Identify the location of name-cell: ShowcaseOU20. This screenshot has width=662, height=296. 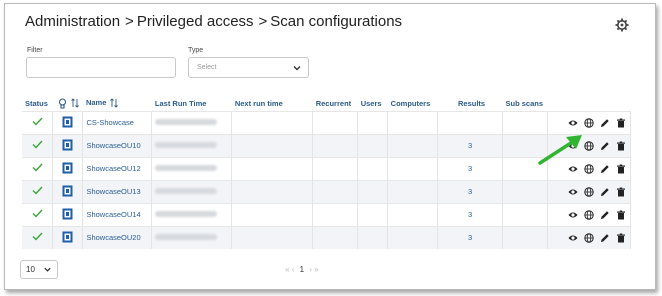
(117, 237).